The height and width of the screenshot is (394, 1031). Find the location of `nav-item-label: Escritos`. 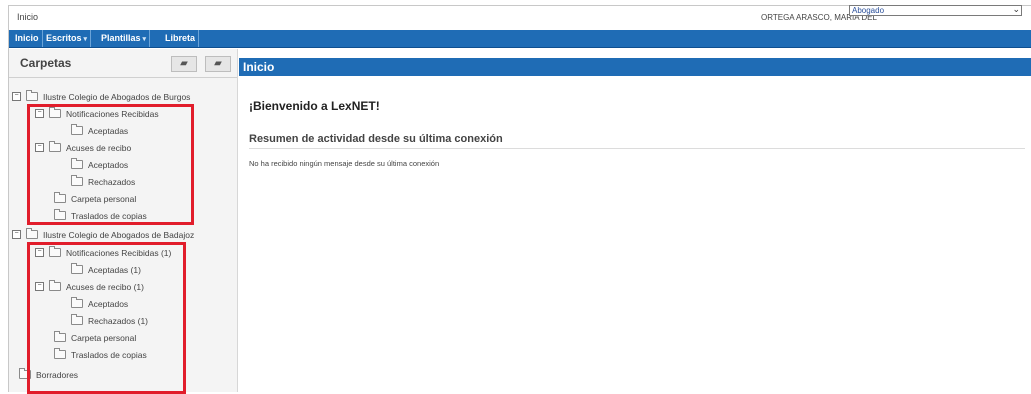

nav-item-label: Escritos is located at coordinates (64, 38).